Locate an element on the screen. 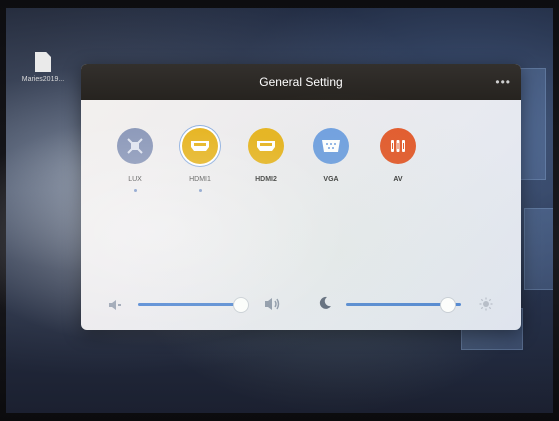  vga-icon is located at coordinates (331, 146).